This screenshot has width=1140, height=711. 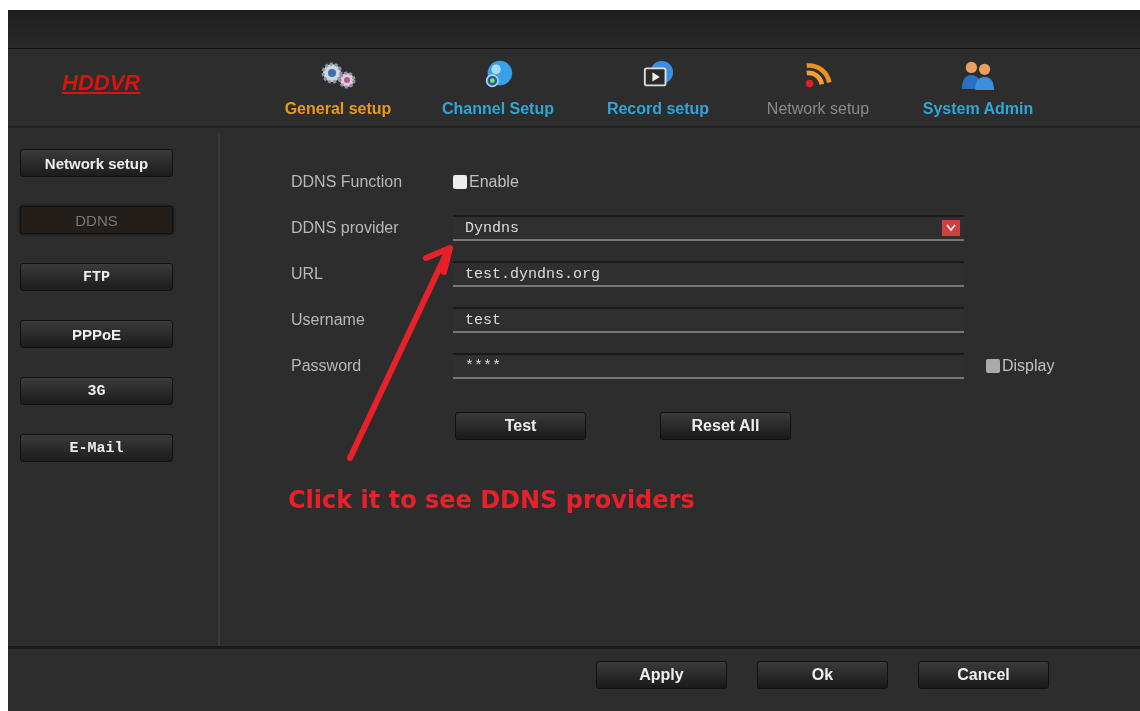 I want to click on input-field: test, so click(x=708, y=320).